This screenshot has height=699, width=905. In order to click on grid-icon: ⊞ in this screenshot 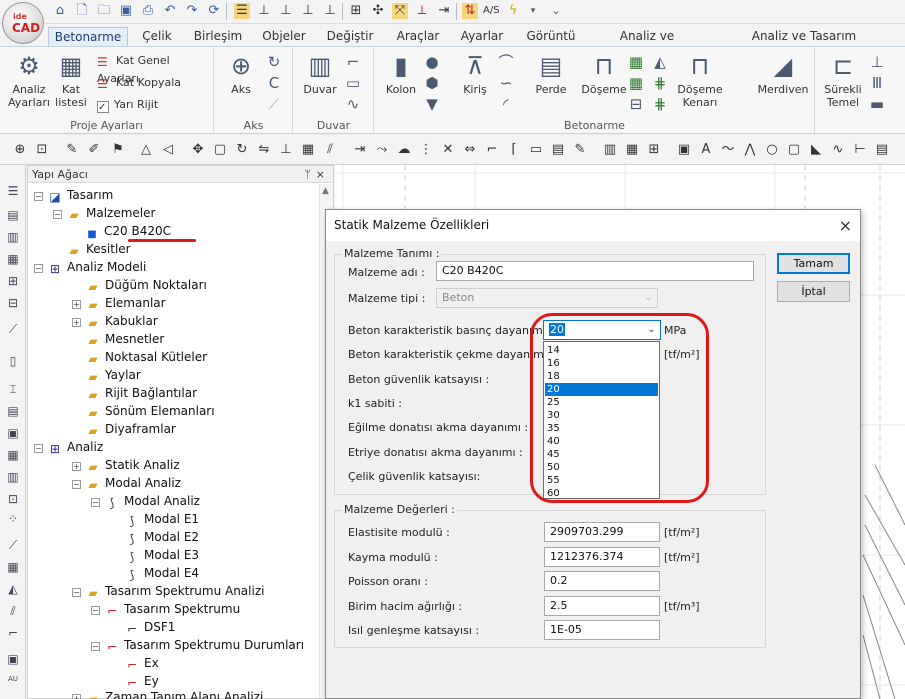, I will do `click(654, 150)`.